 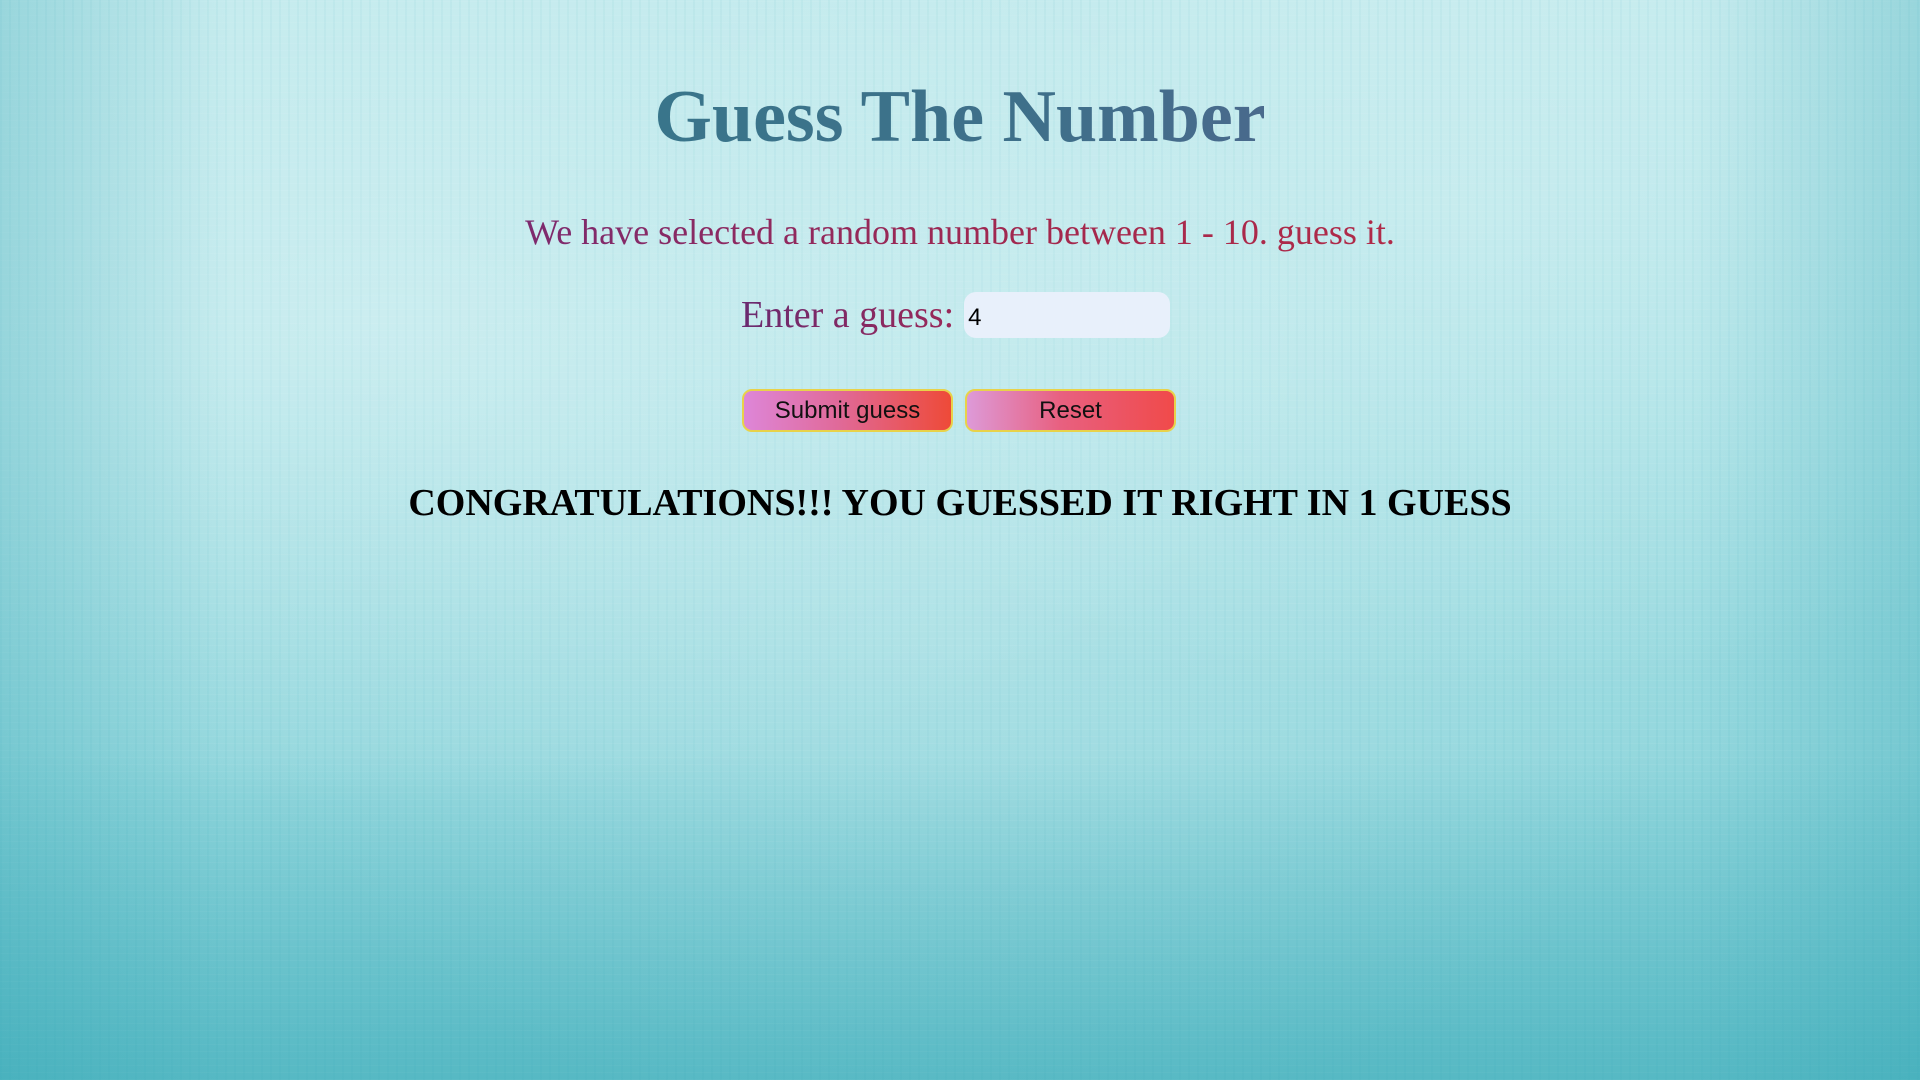 What do you see at coordinates (1070, 410) in the screenshot?
I see `reset-button: Reset` at bounding box center [1070, 410].